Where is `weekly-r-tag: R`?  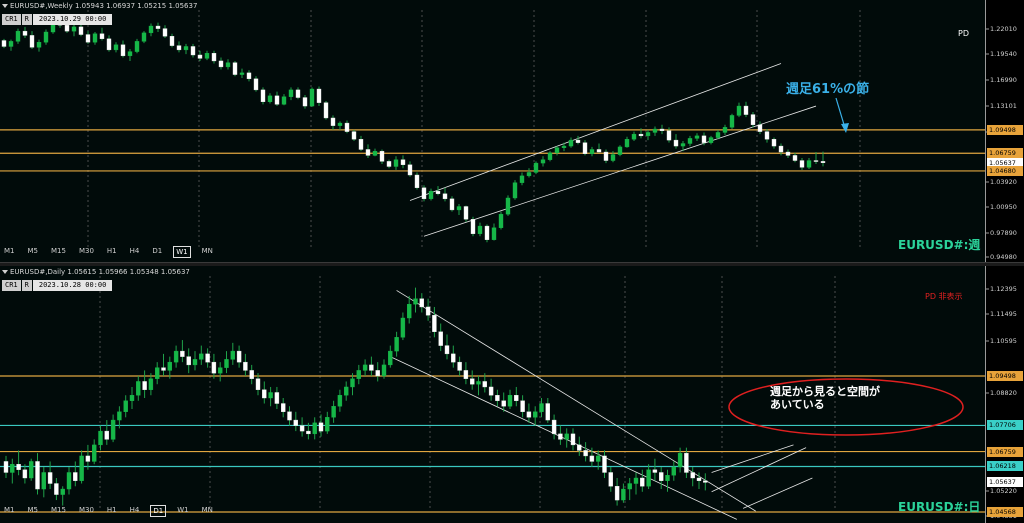
weekly-r-tag: R is located at coordinates (26, 19).